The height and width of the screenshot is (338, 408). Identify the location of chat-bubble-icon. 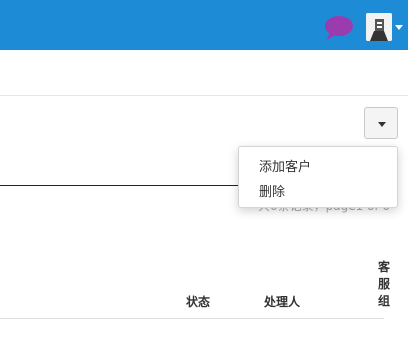
(339, 28).